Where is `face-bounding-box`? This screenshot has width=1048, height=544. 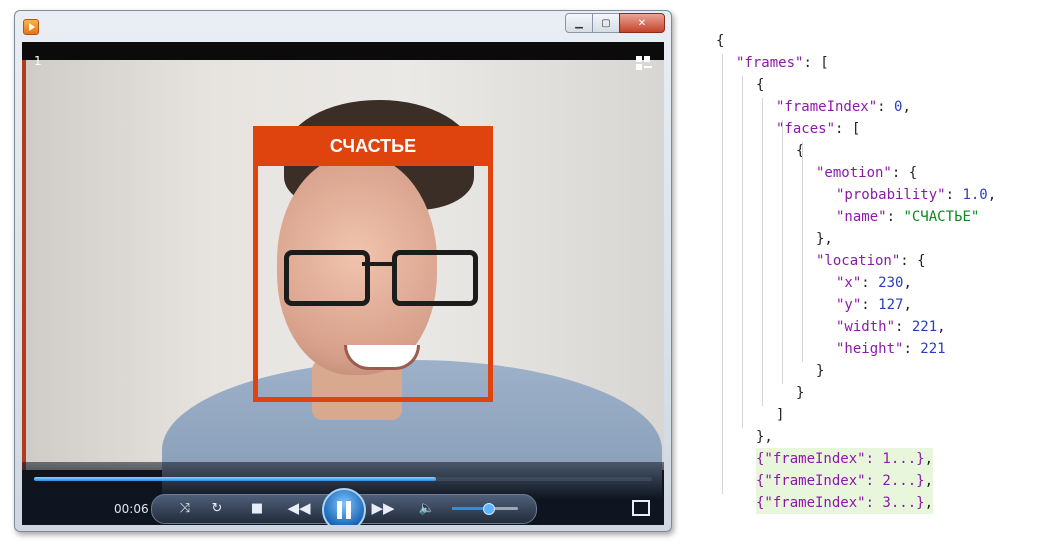
face-bounding-box is located at coordinates (373, 264).